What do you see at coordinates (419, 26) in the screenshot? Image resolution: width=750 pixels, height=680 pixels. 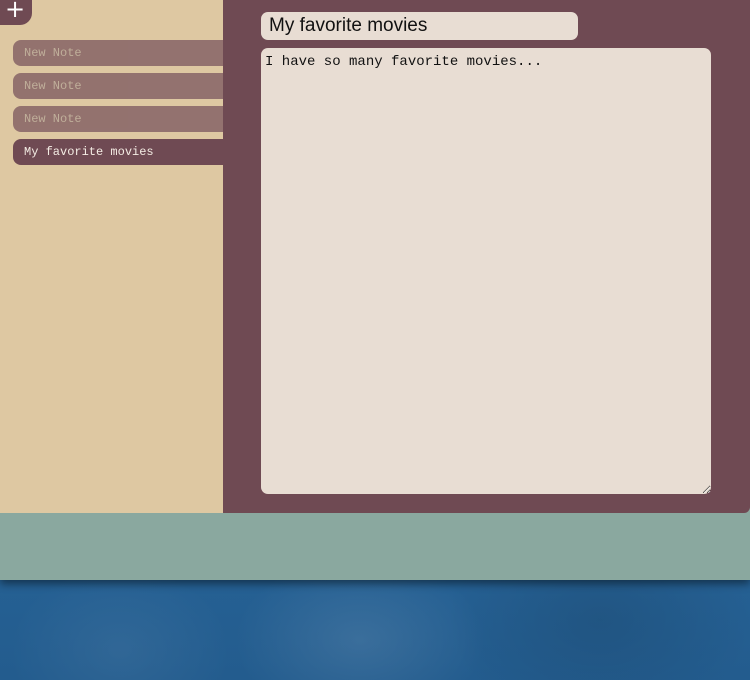 I see `note-title-input` at bounding box center [419, 26].